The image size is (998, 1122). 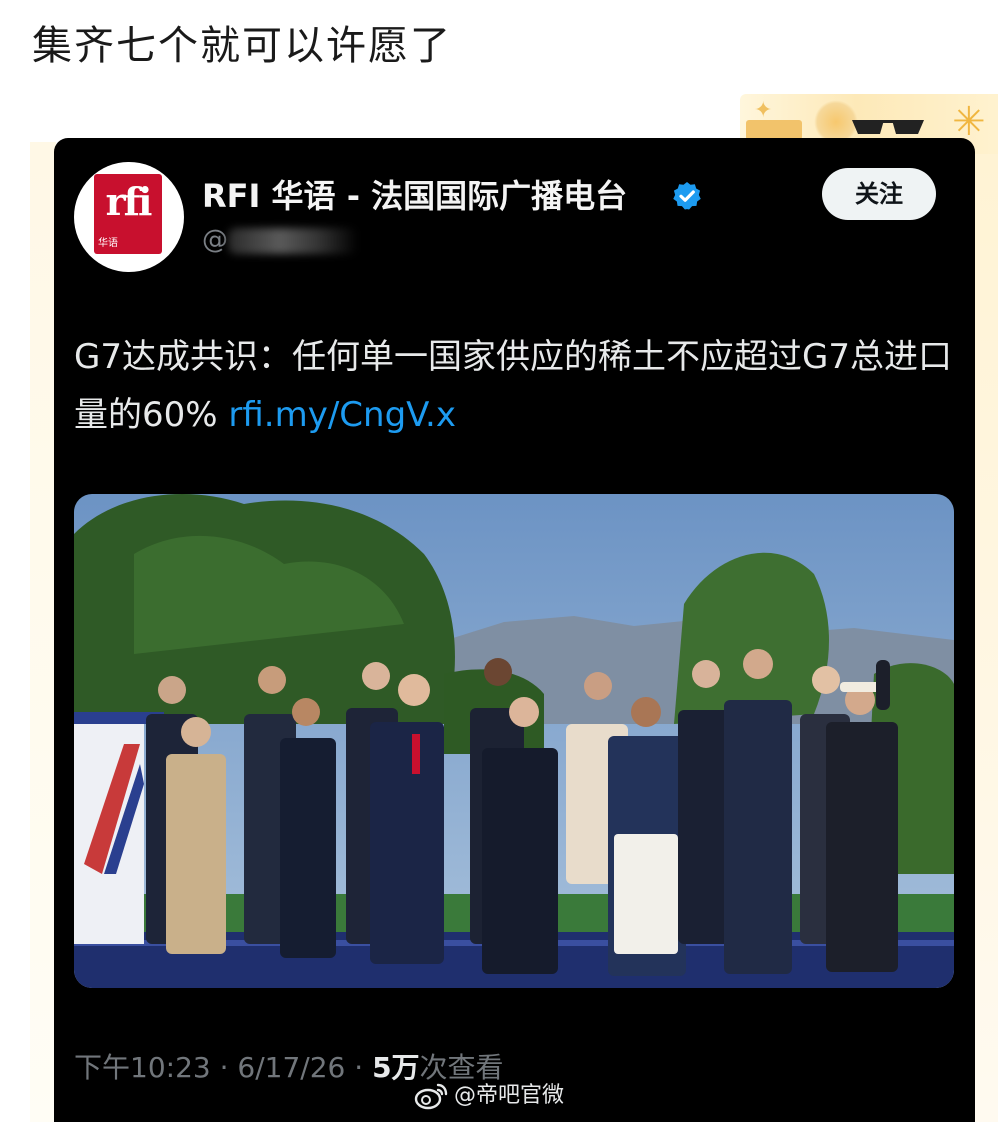 I want to click on weibo-icon, so click(x=431, y=1096).